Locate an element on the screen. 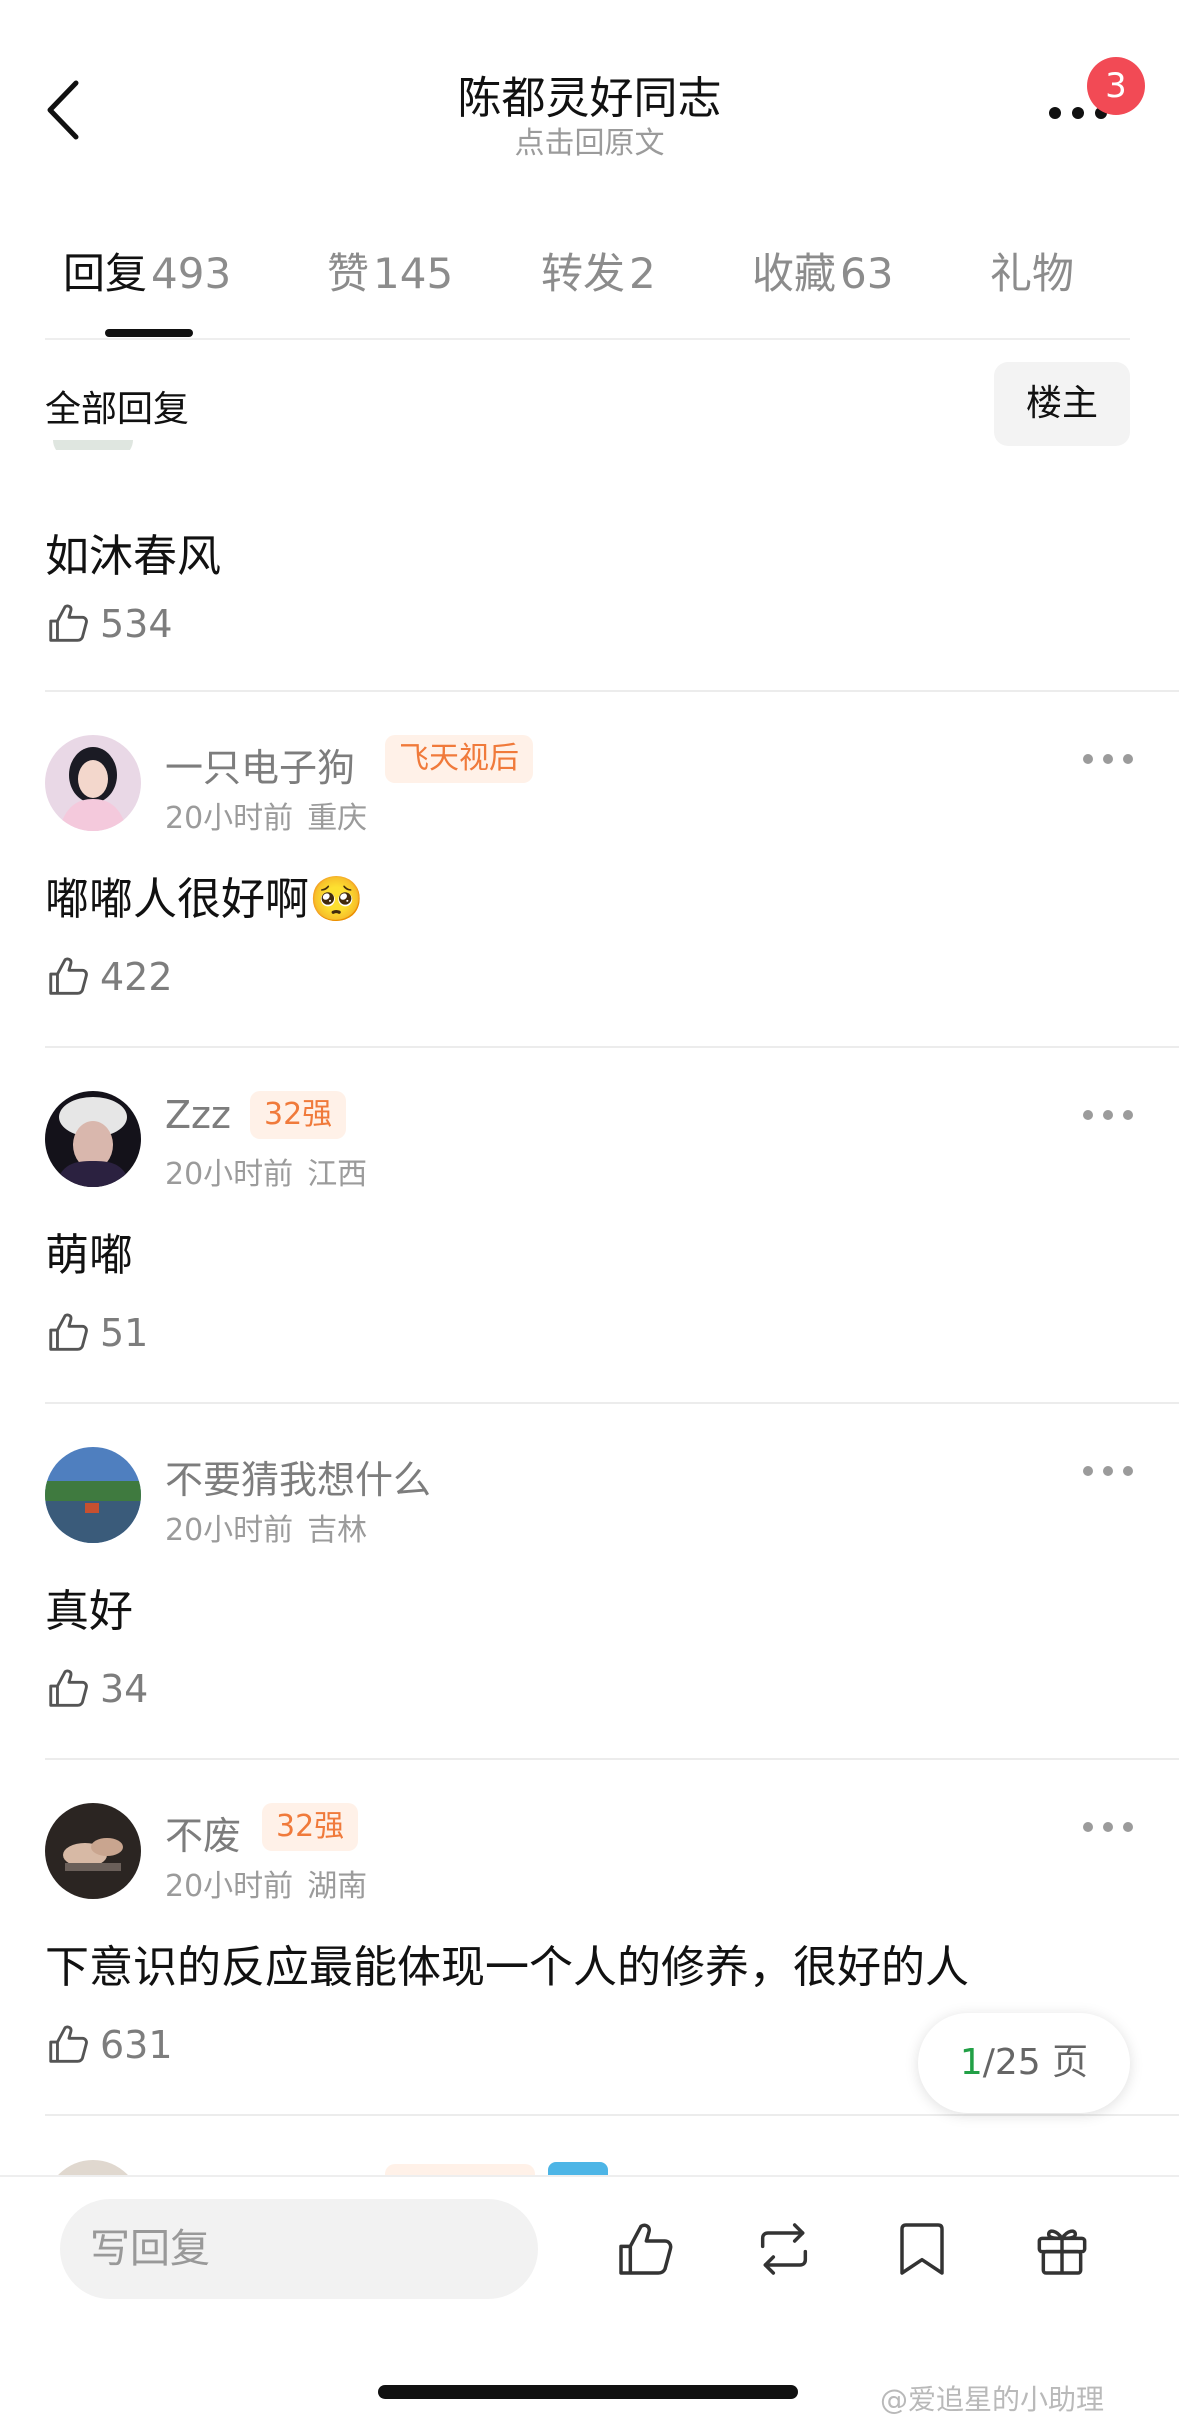 The width and height of the screenshot is (1179, 2428). active-tab-indicator is located at coordinates (149, 333).